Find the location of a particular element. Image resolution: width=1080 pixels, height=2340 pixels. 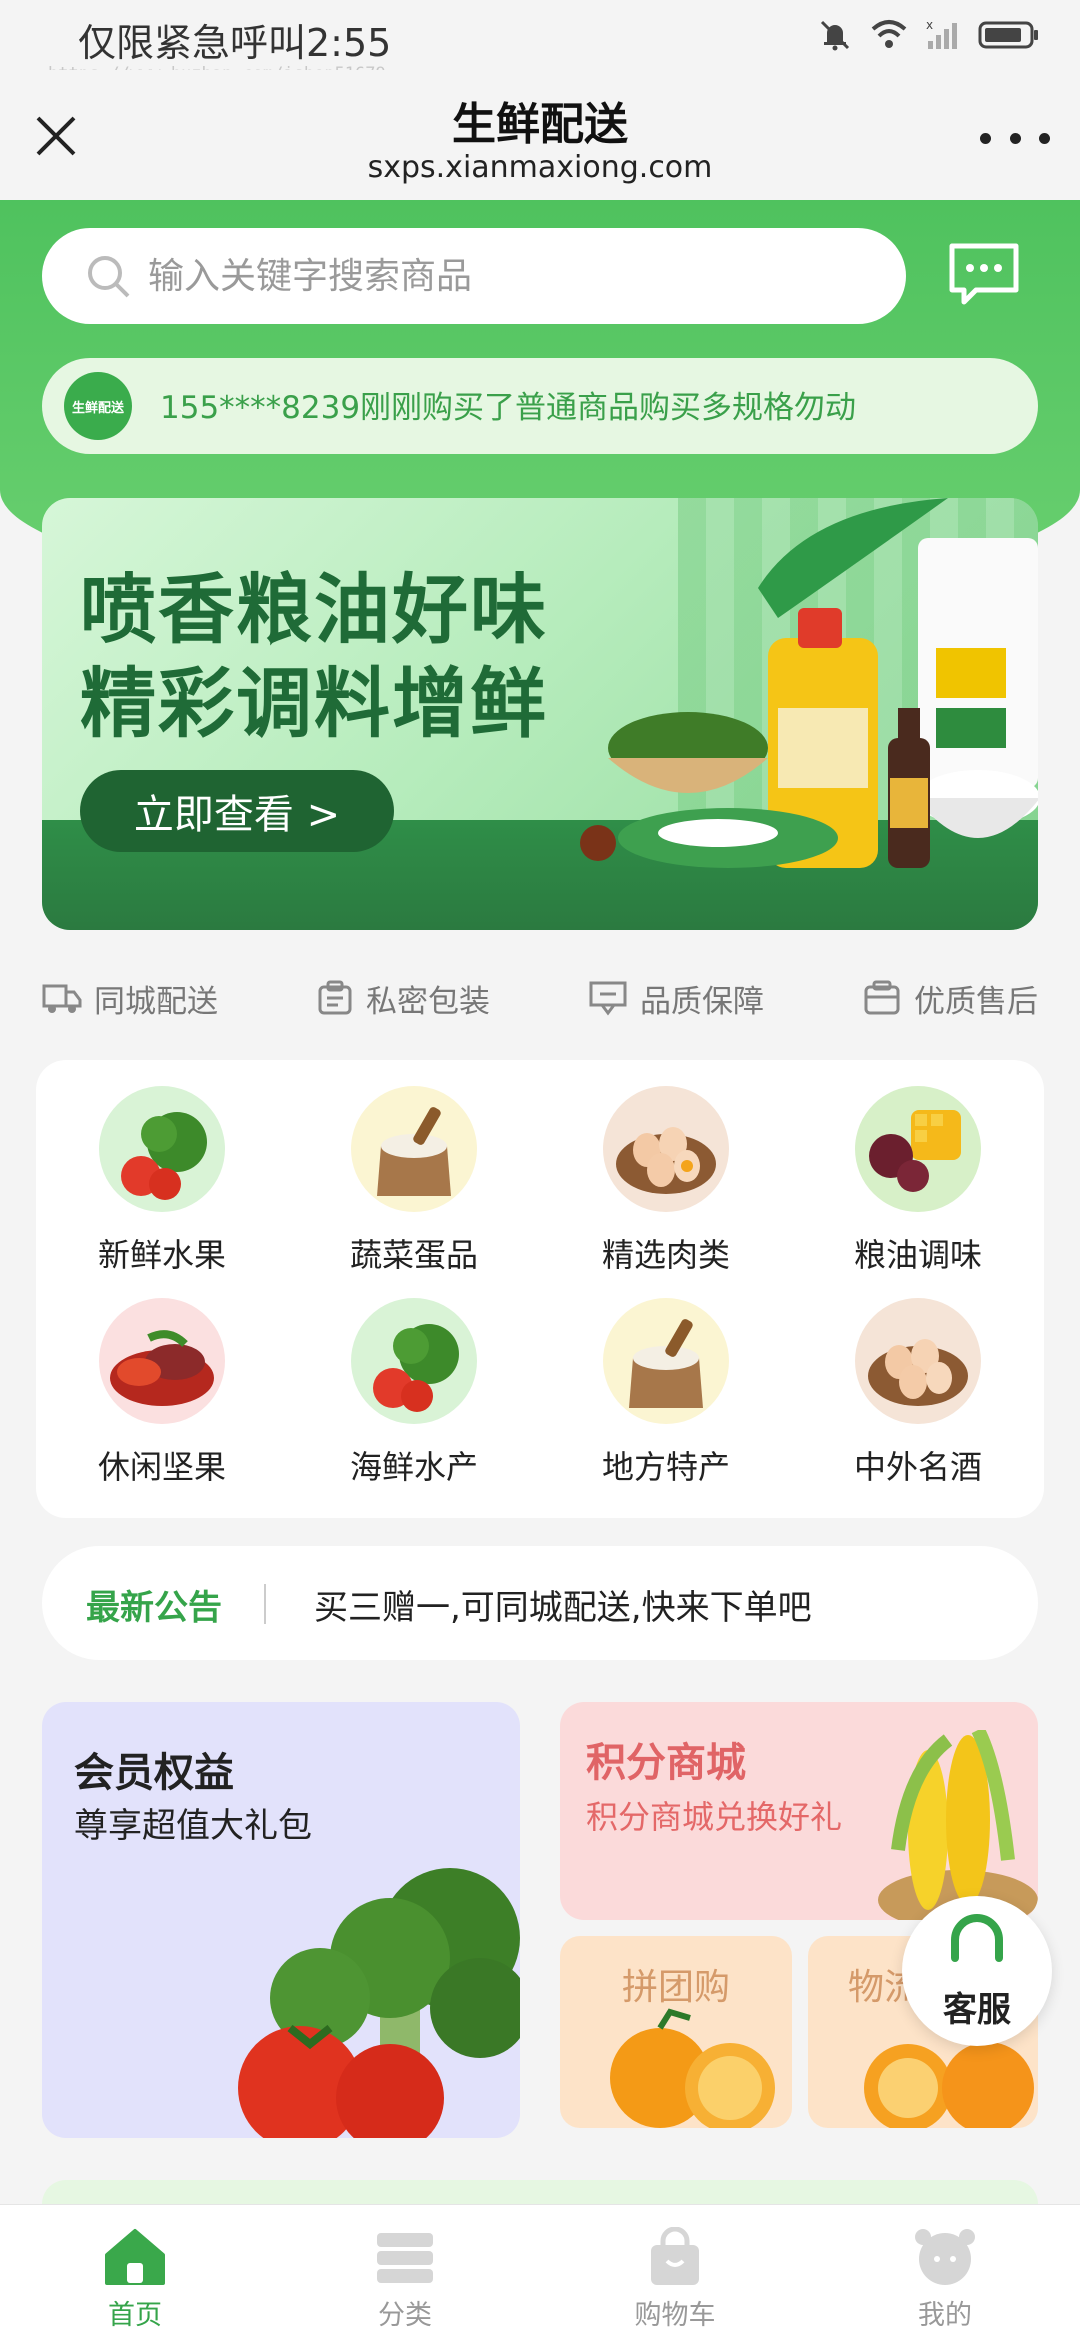

title-bar: 生鲜配送 sxps.xianmaxiong.com is located at coordinates (540, 135).